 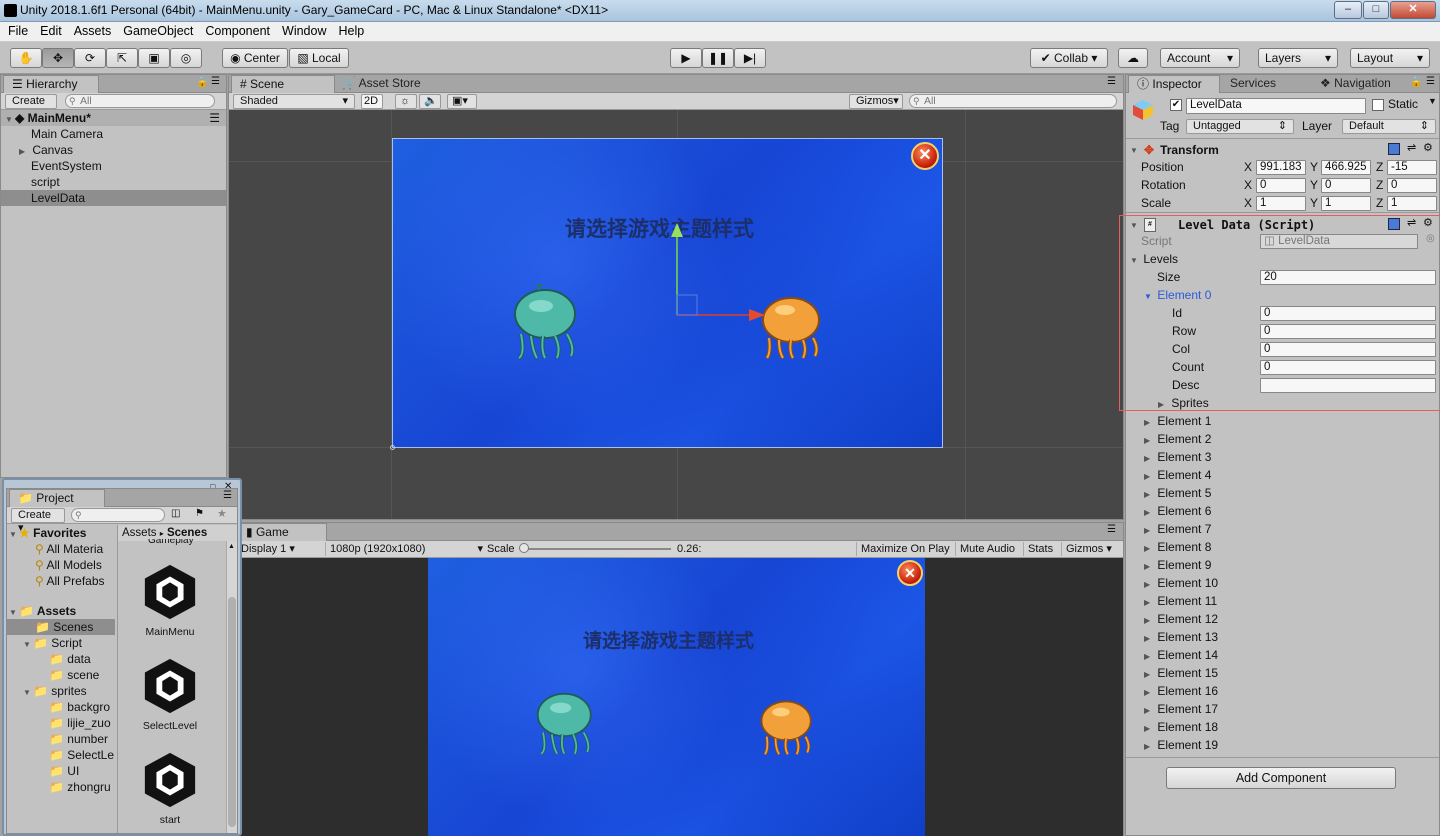 I want to click on element-12-foldout: ▶ Element 12, so click(x=1284, y=619).